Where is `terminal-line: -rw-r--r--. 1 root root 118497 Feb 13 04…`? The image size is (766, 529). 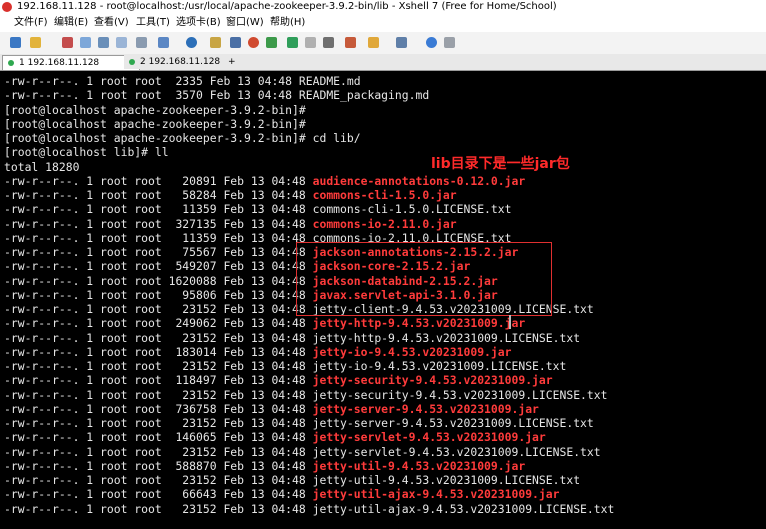 terminal-line: -rw-r--r--. 1 root root 118497 Feb 13 04… is located at coordinates (278, 380).